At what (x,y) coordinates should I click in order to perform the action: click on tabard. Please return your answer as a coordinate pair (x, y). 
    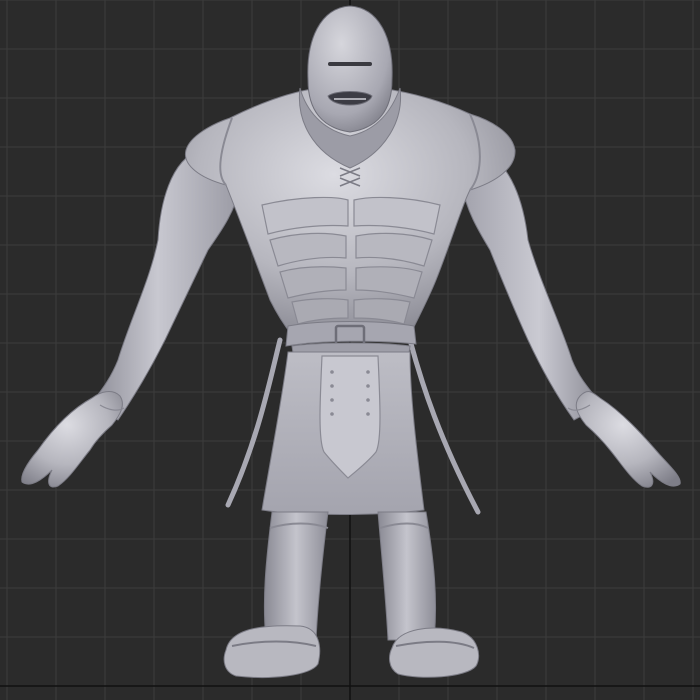
    Looking at the image, I should click on (343, 433).